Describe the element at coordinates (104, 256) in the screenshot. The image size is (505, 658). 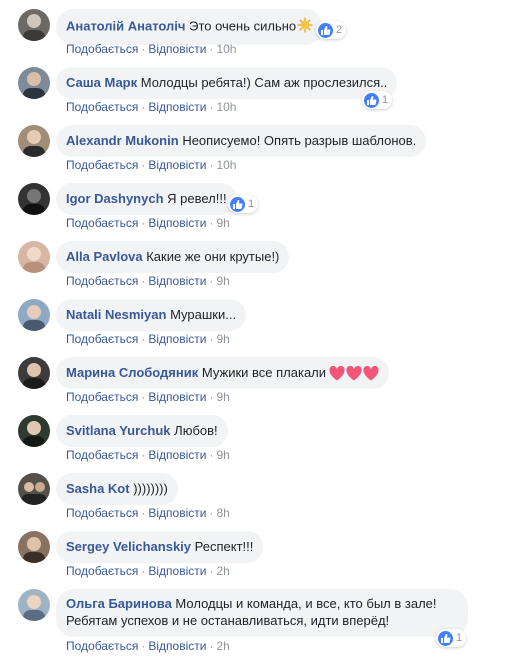
I see `comment-author: Alla Pavlova` at that location.